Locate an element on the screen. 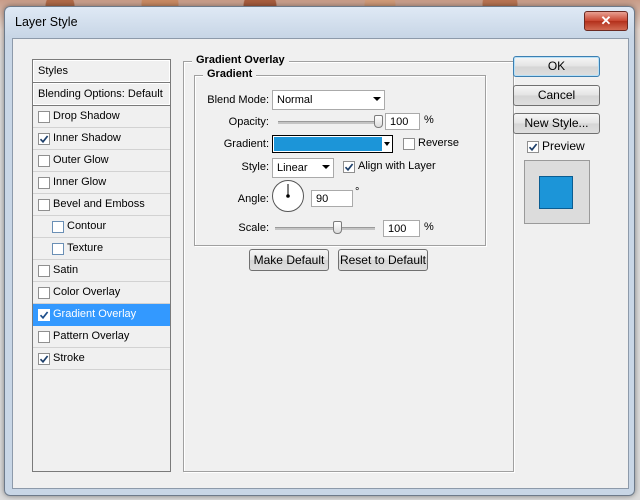 The width and height of the screenshot is (640, 500). preview-label: Preview is located at coordinates (563, 146).